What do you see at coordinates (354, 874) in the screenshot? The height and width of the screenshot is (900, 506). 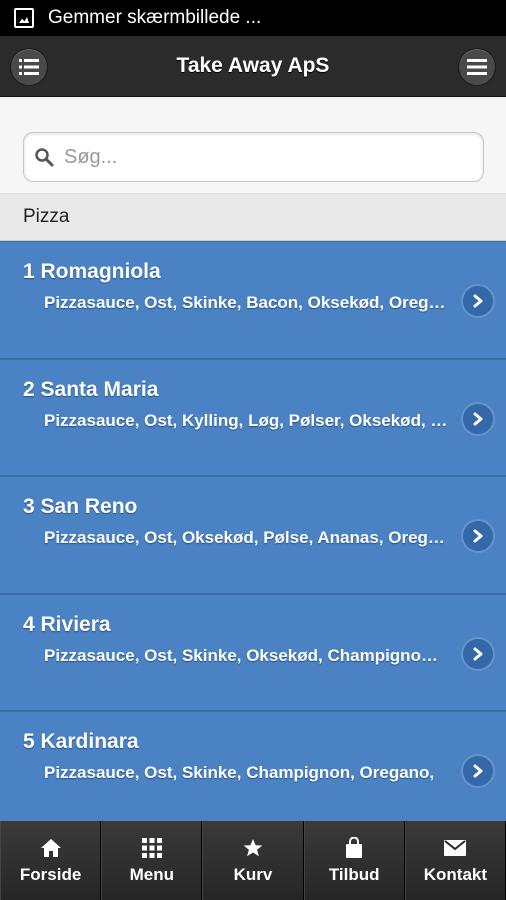 I see `tab-label: Tilbud` at bounding box center [354, 874].